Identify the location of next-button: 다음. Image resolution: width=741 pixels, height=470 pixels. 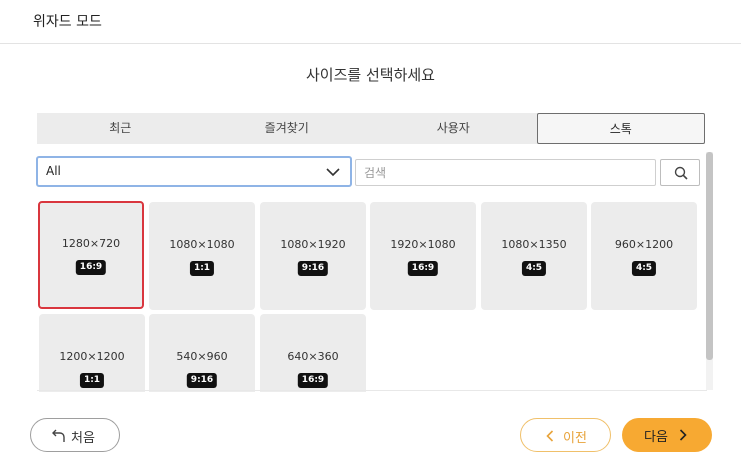
(667, 435).